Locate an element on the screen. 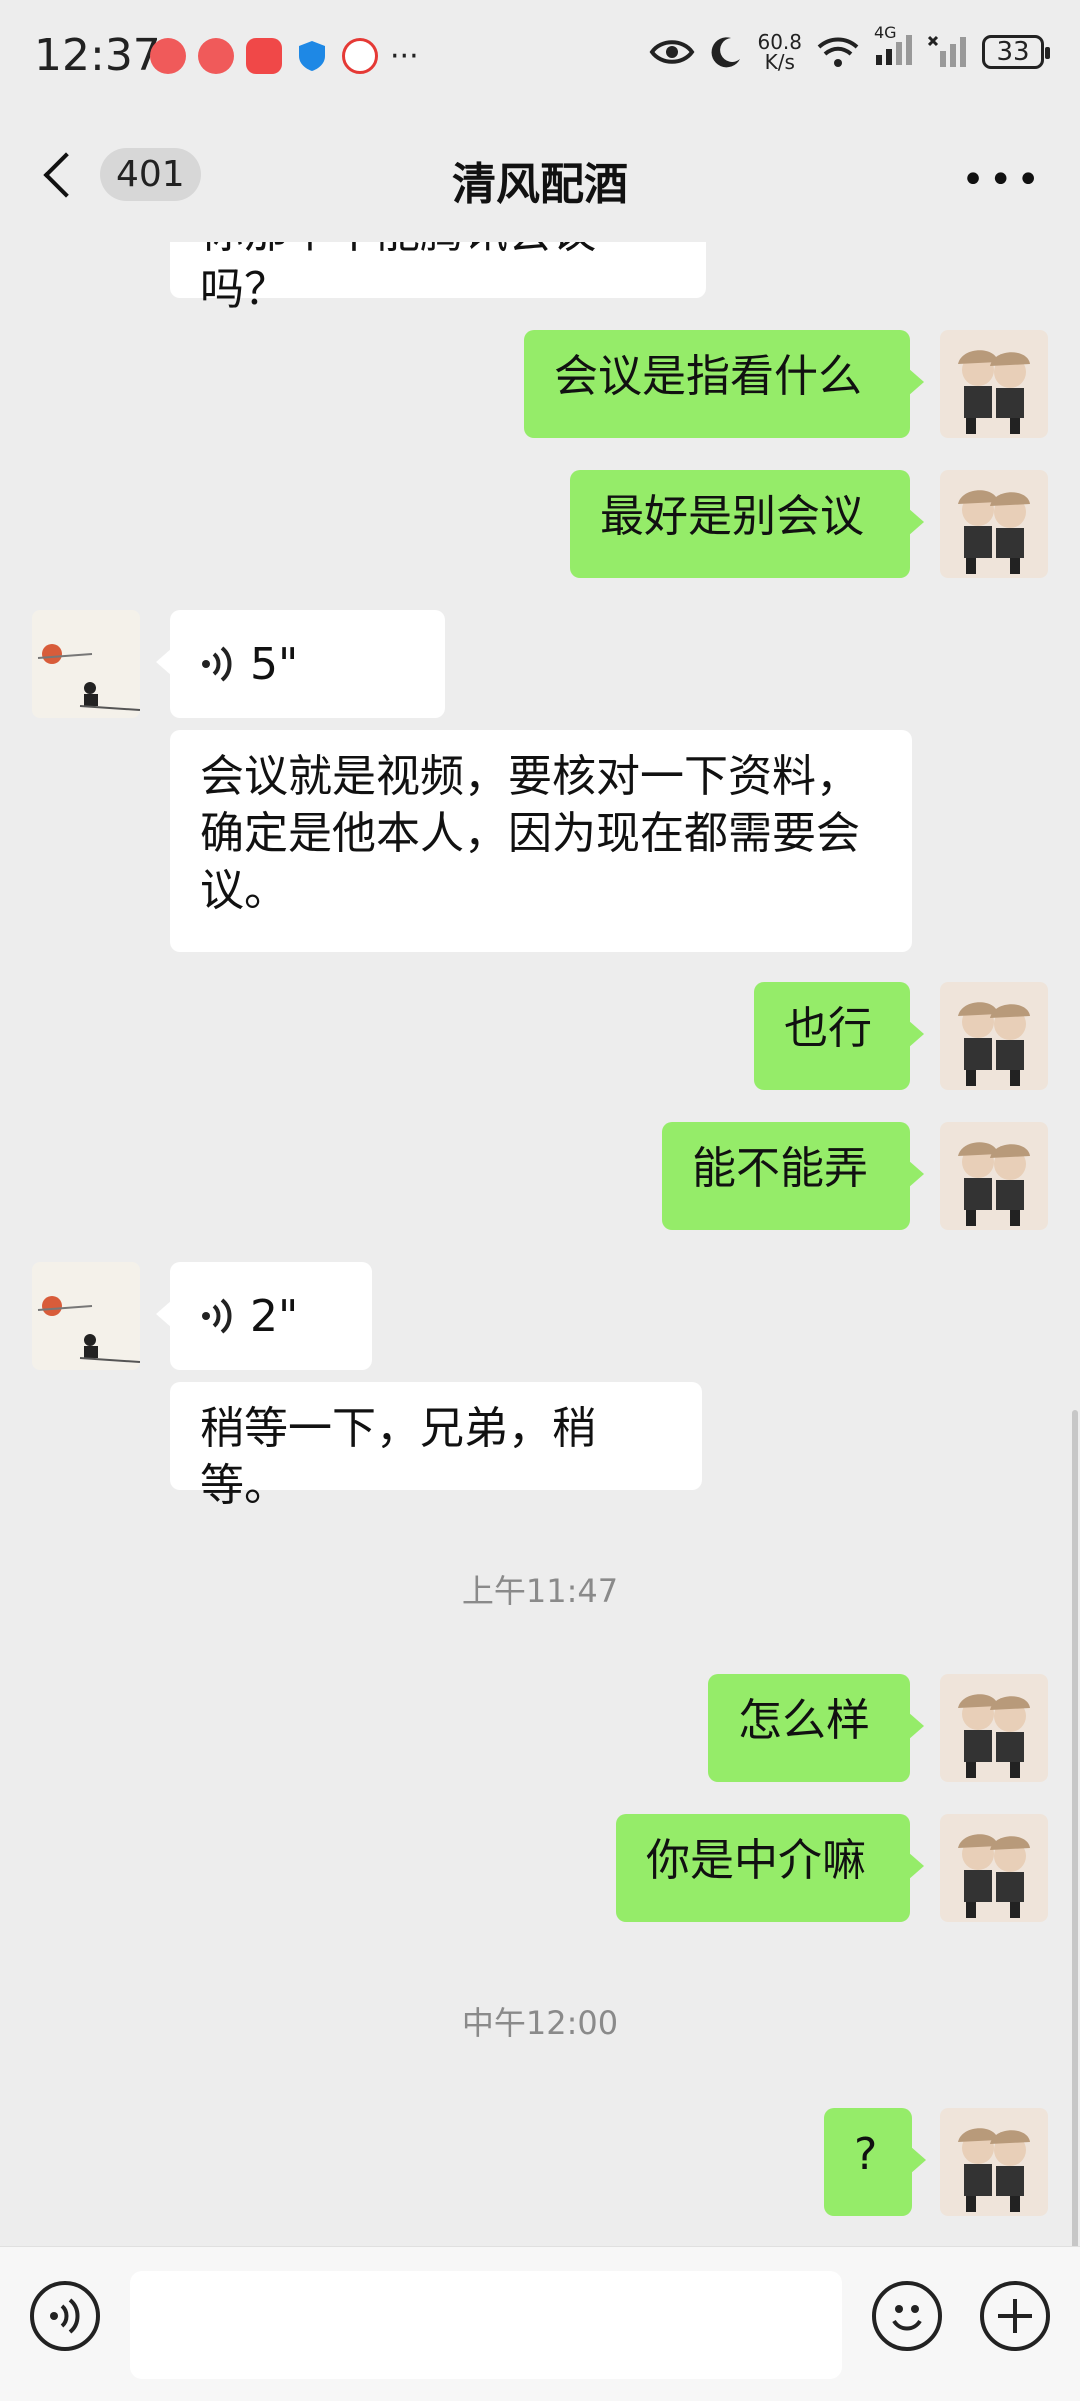 Image resolution: width=1080 pixels, height=2401 pixels. input-bar is located at coordinates (540, 2323).